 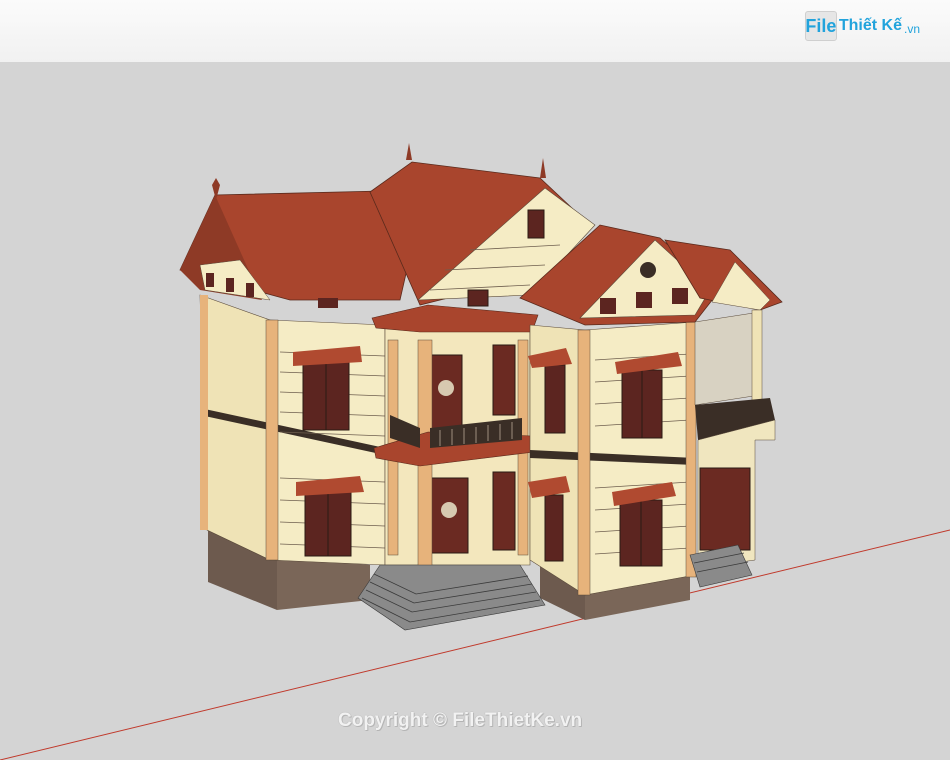 I want to click on front-steps, so click(x=451, y=597).